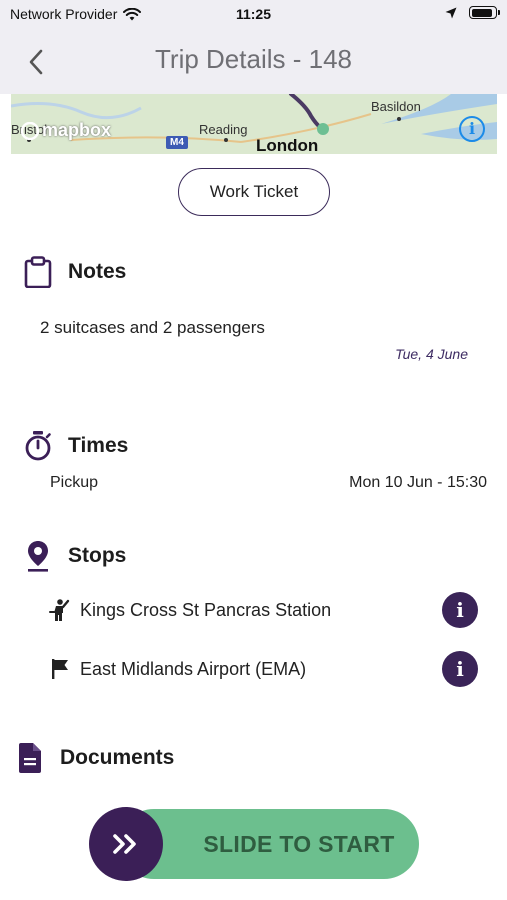 The width and height of the screenshot is (507, 900). I want to click on status-bar: Network Provider 11:25, so click(253, 14).